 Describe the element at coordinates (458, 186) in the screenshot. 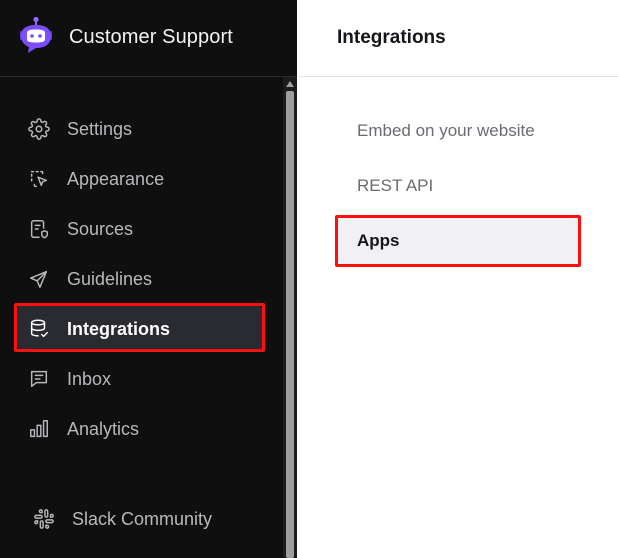

I see `subnav-rest-api: REST API` at that location.